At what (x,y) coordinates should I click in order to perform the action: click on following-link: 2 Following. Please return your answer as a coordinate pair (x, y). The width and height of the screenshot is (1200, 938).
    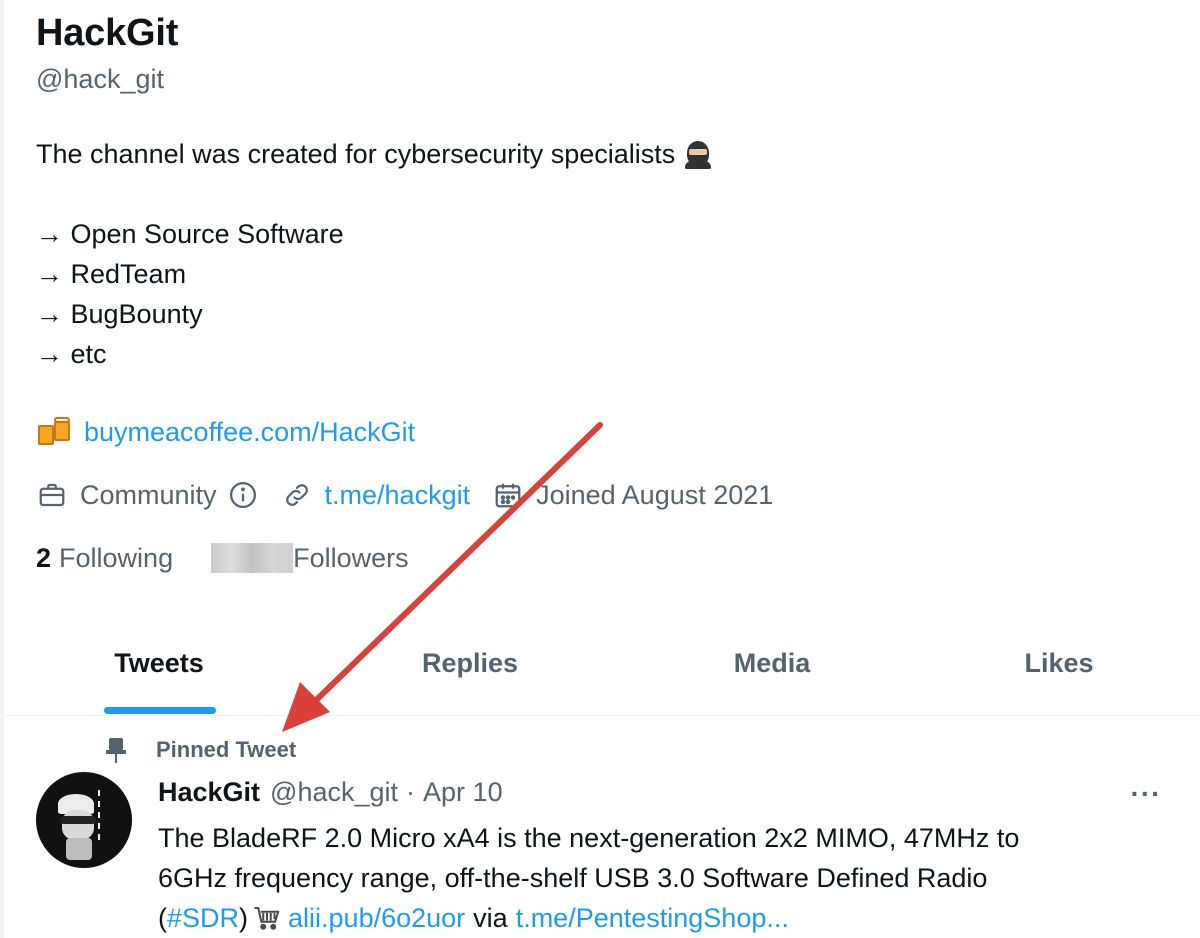
    Looking at the image, I should click on (104, 558).